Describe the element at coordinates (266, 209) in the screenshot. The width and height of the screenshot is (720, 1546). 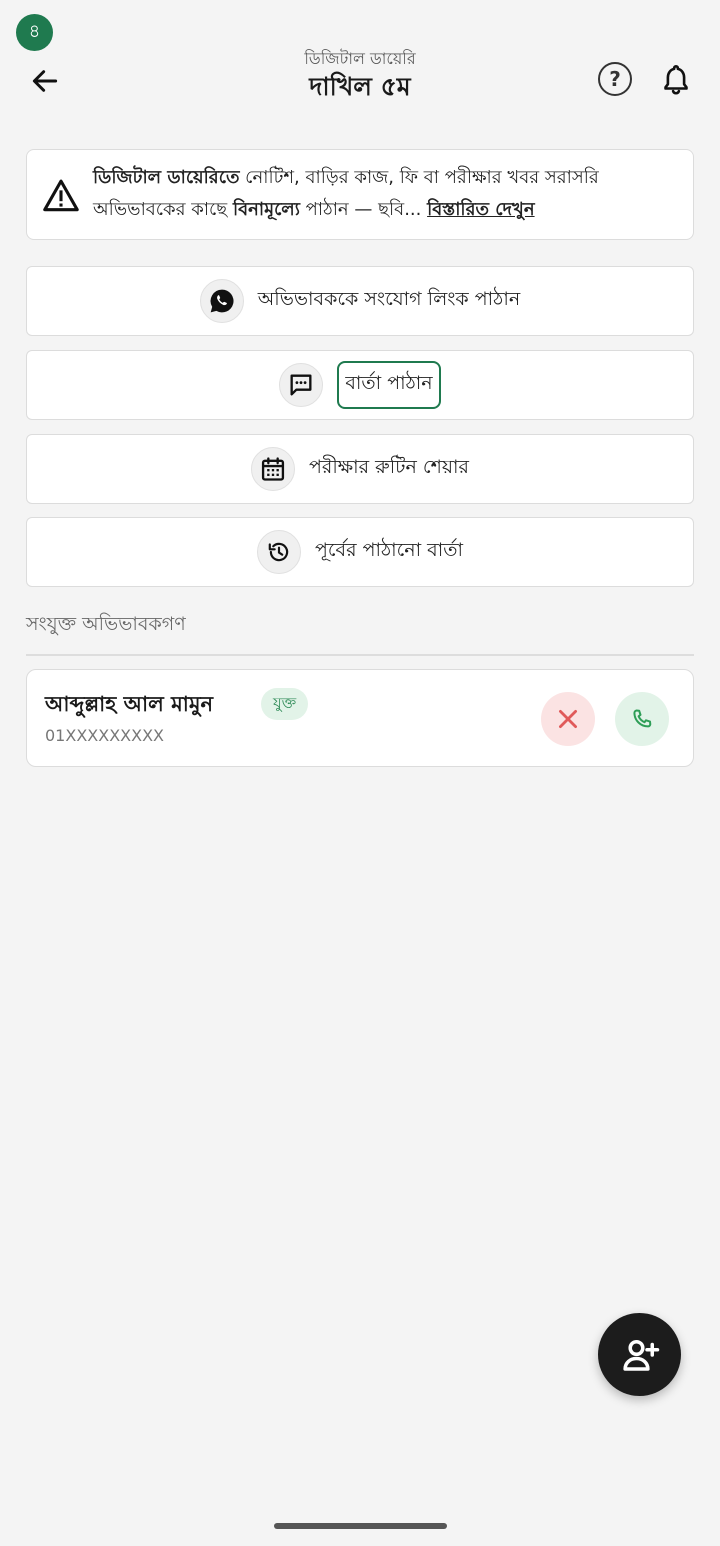
I see `notice-bold-free: বিনামূল্যে` at that location.